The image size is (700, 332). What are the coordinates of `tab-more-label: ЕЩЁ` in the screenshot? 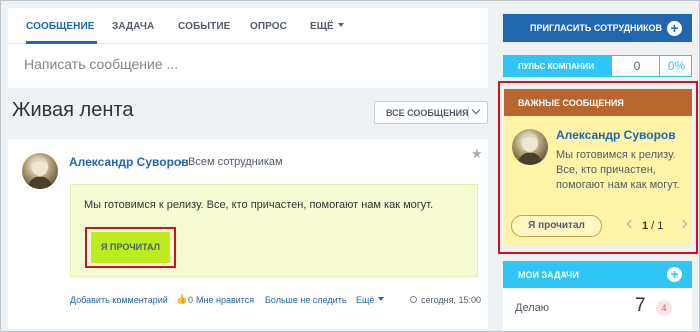 It's located at (322, 26).